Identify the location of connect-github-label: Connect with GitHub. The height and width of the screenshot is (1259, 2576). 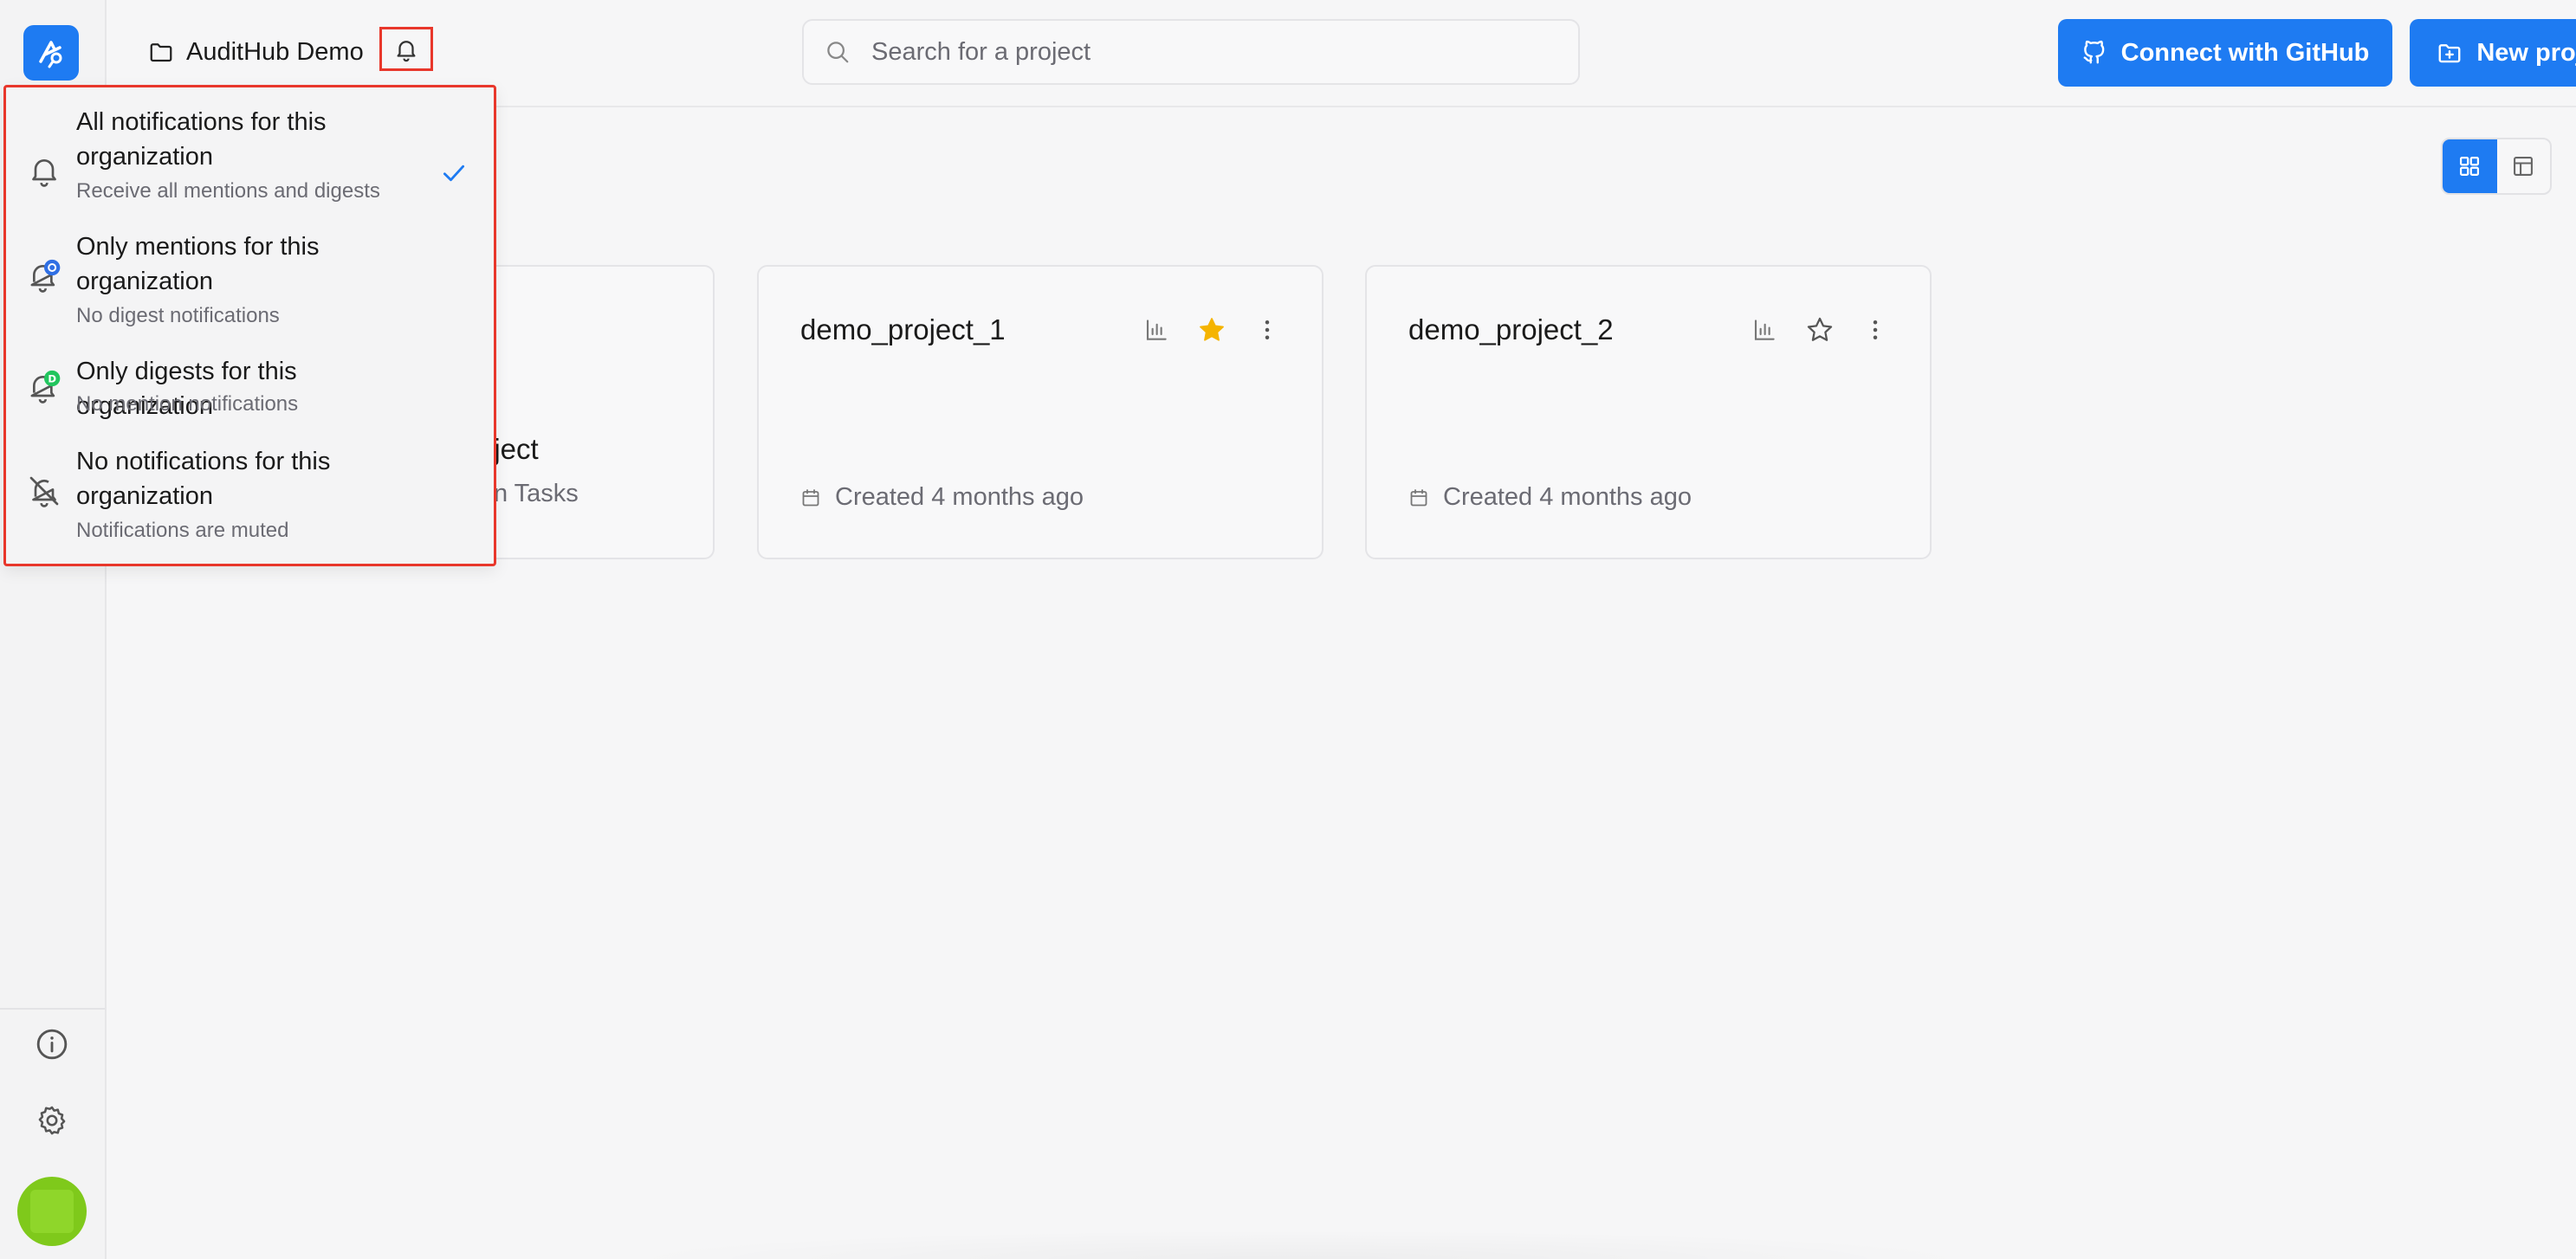
(2245, 53).